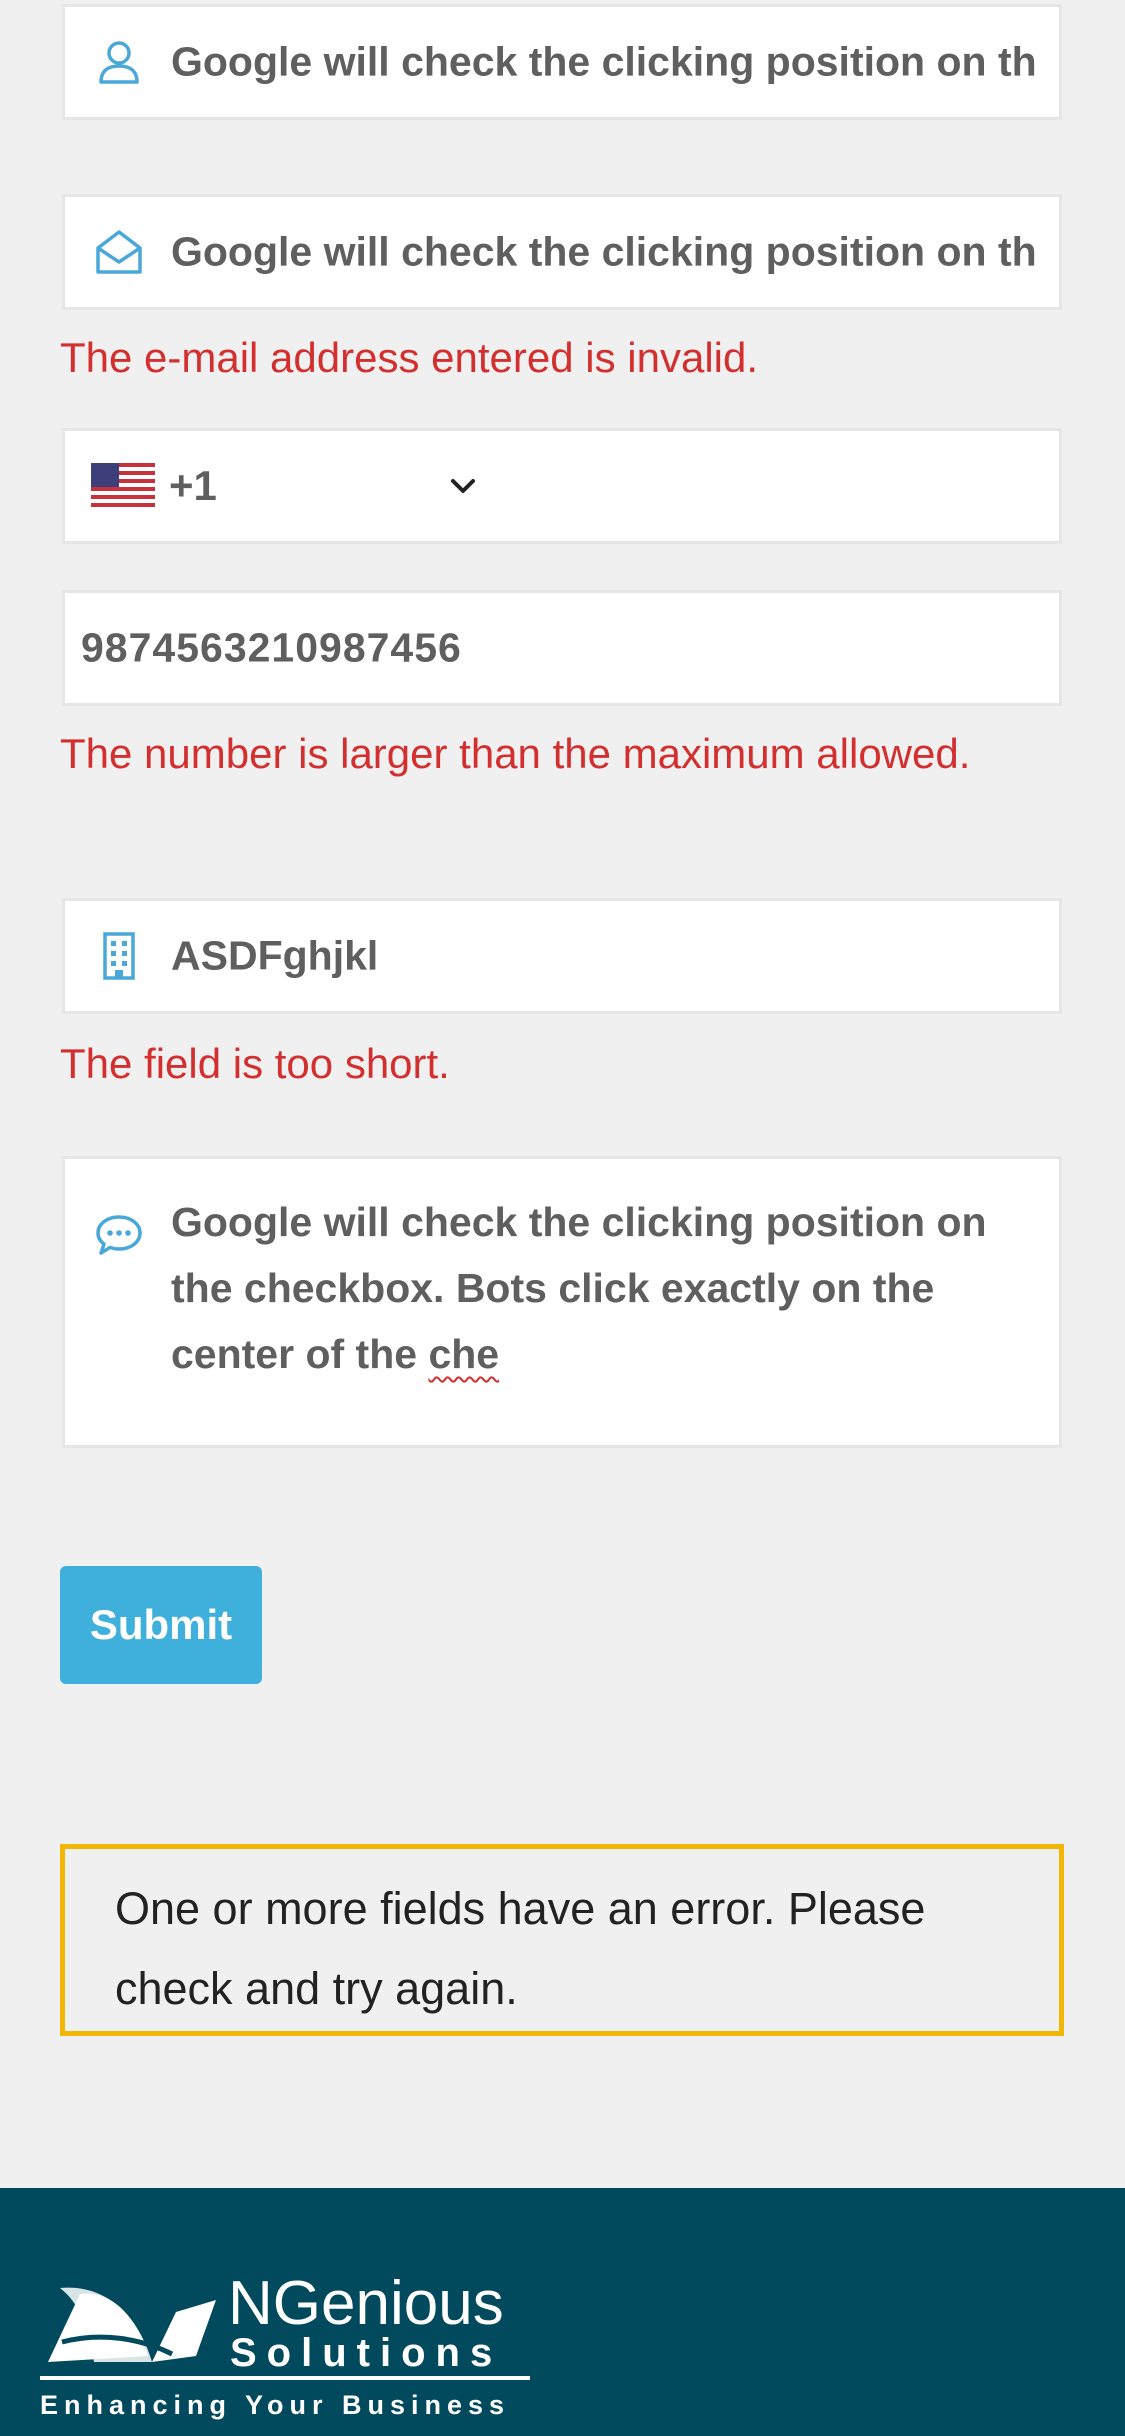  What do you see at coordinates (562, 486) in the screenshot?
I see `phone-country-selector: +1` at bounding box center [562, 486].